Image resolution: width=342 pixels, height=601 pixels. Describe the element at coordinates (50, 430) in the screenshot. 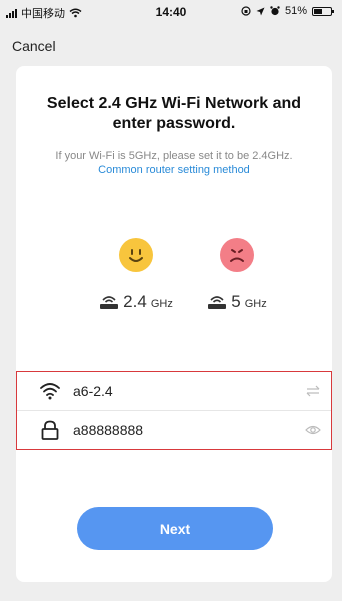

I see `lock-icon` at that location.